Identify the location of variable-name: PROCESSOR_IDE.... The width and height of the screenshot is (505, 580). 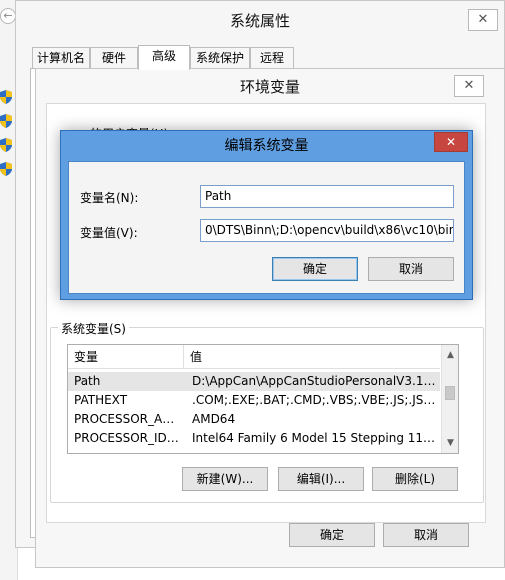
(127, 438).